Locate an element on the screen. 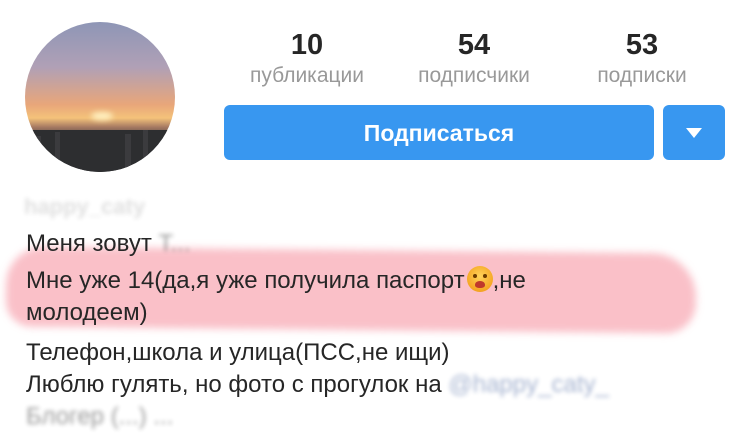  bio-line-5-text: Люблю гулять, но фото с прогулок на is located at coordinates (237, 384).